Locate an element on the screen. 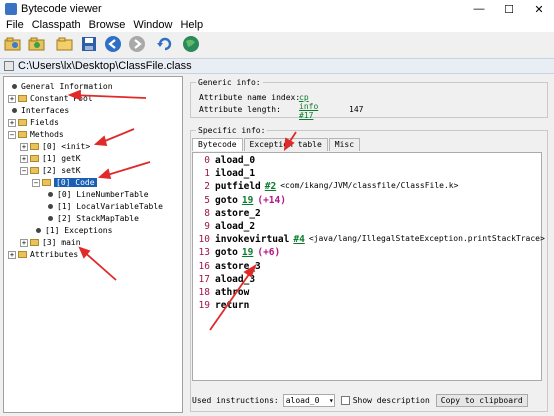 The height and width of the screenshot is (416, 554). line-number: 1 is located at coordinates (207, 174).